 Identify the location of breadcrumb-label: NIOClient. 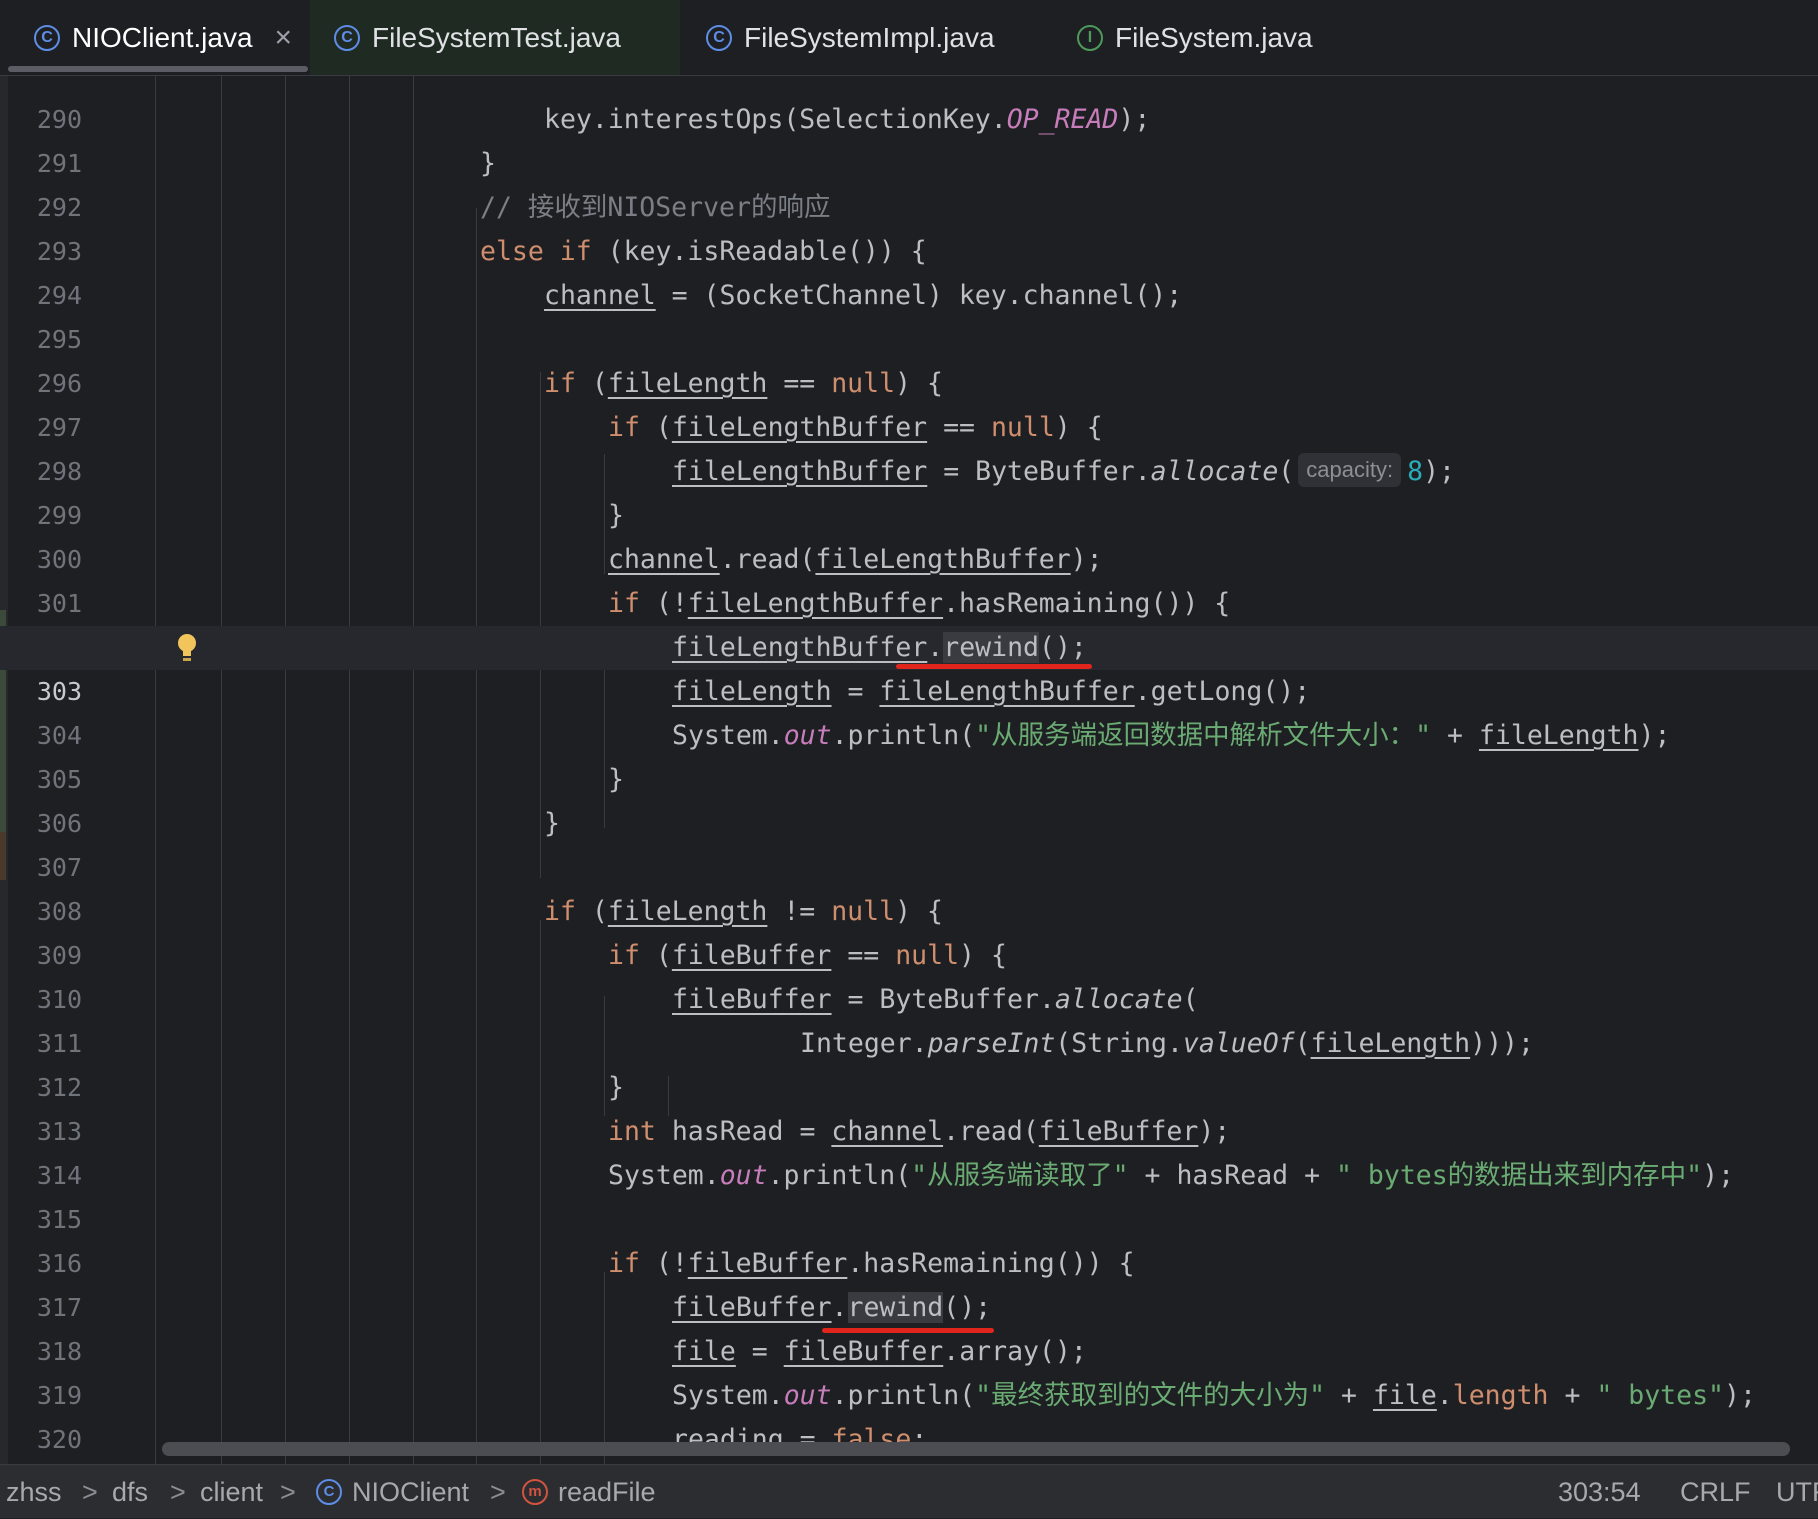
(411, 1492).